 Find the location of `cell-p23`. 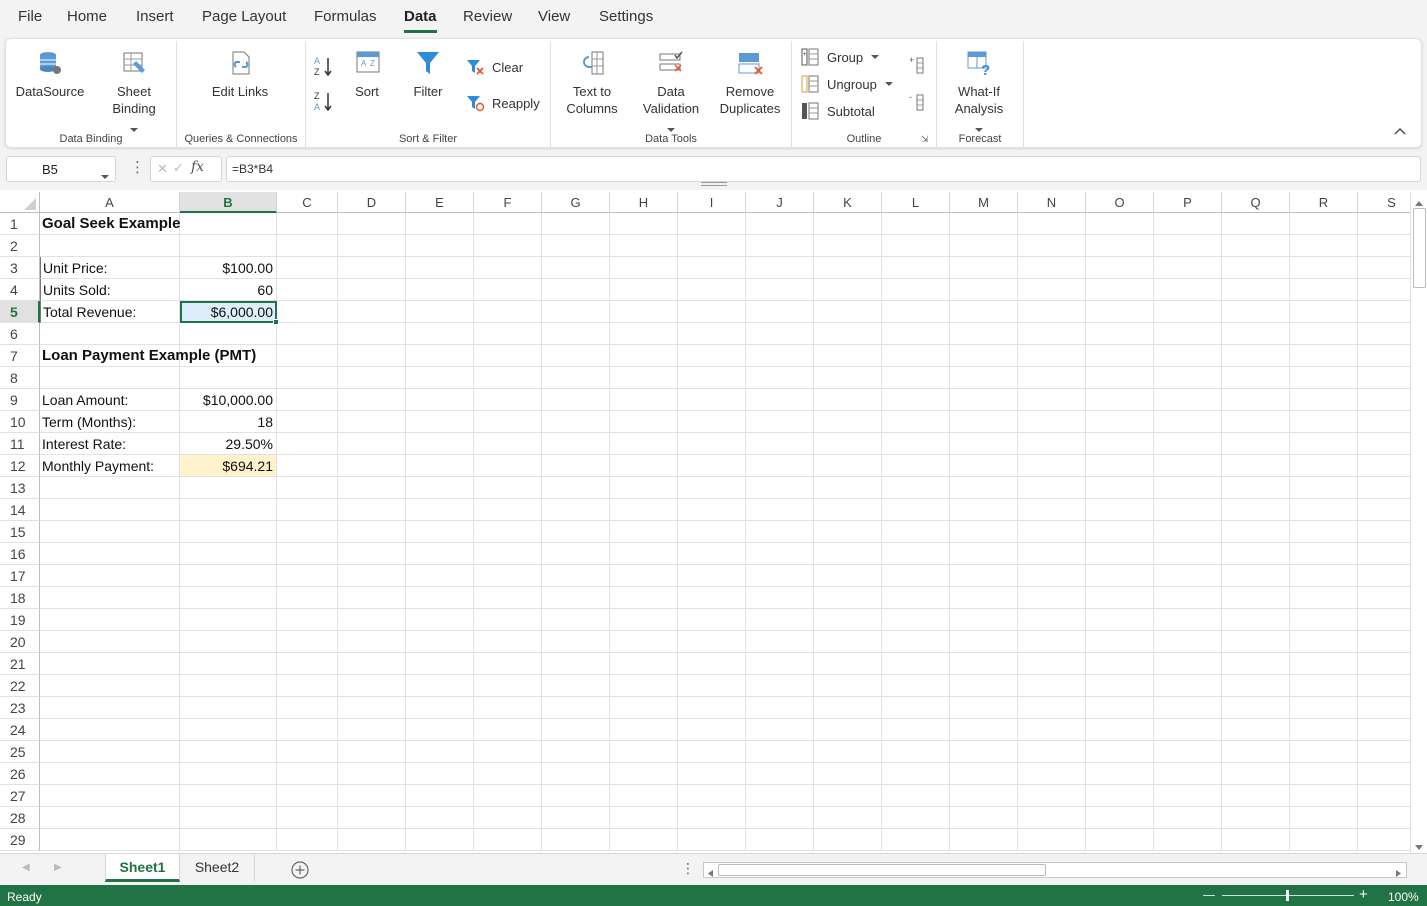

cell-p23 is located at coordinates (1188, 708).